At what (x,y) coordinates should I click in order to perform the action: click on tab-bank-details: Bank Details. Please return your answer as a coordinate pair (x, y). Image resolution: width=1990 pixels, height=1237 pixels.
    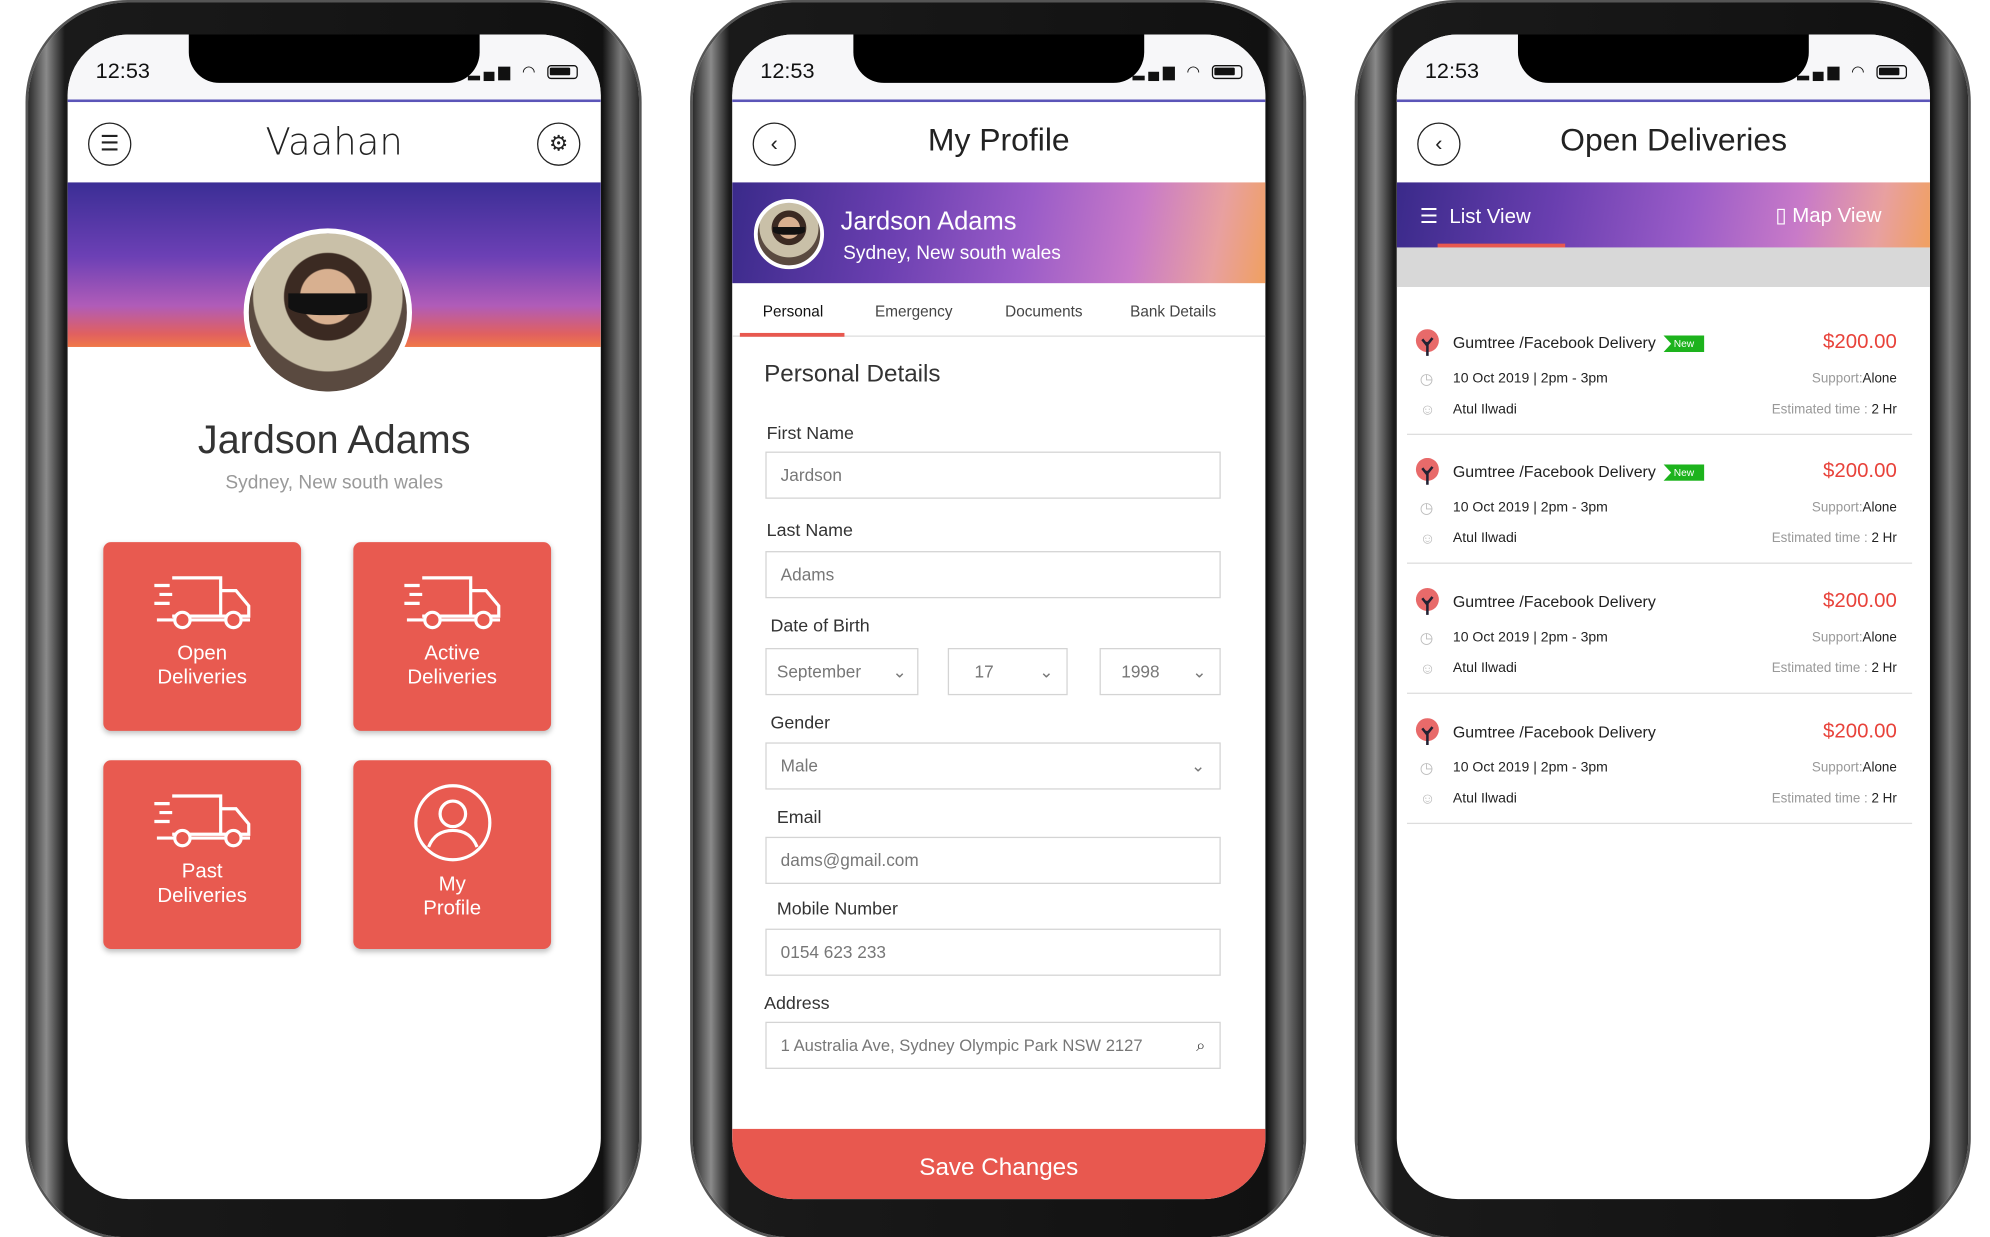
    Looking at the image, I should click on (1173, 311).